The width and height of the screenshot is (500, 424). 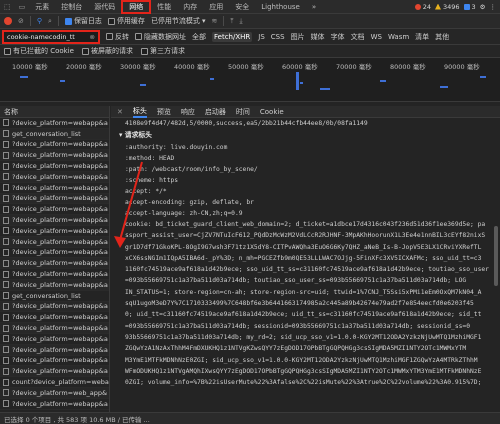 What do you see at coordinates (398, 37) in the screenshot?
I see `filter-wasm: Wasm` at bounding box center [398, 37].